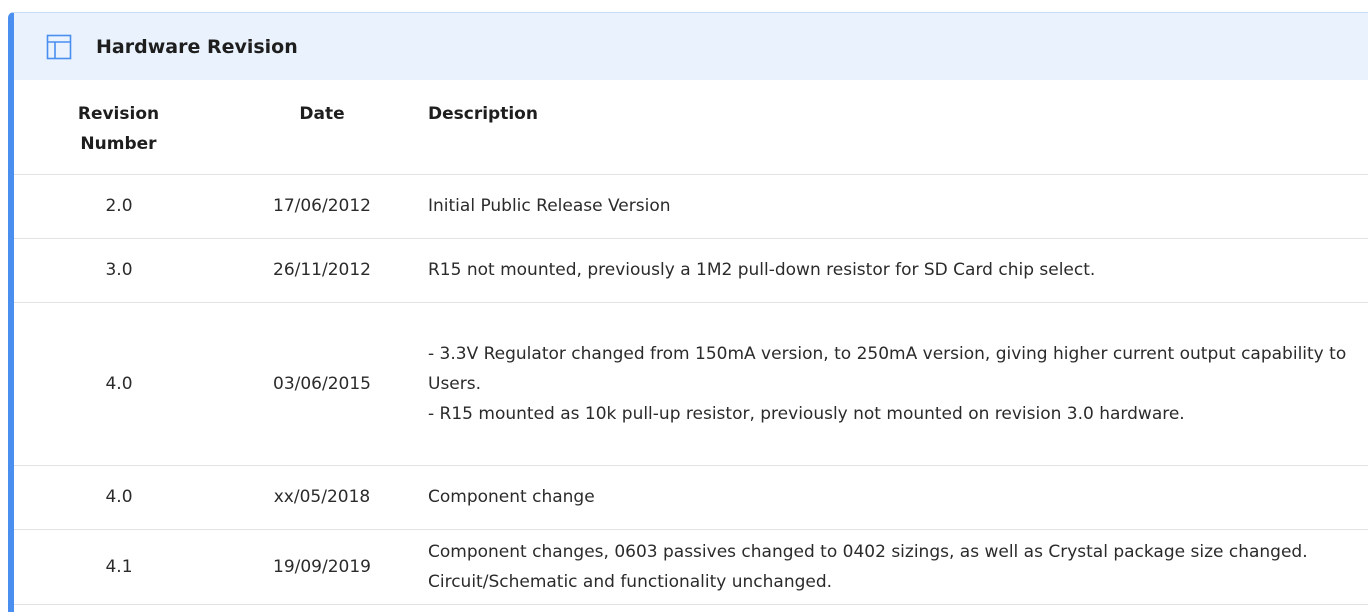 This screenshot has width=1368, height=612. I want to click on header-revision-line2: Number, so click(118, 144).